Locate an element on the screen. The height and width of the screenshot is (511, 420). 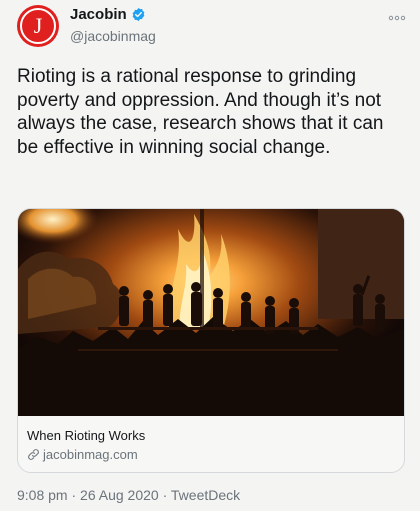
link-icon is located at coordinates (33, 454).